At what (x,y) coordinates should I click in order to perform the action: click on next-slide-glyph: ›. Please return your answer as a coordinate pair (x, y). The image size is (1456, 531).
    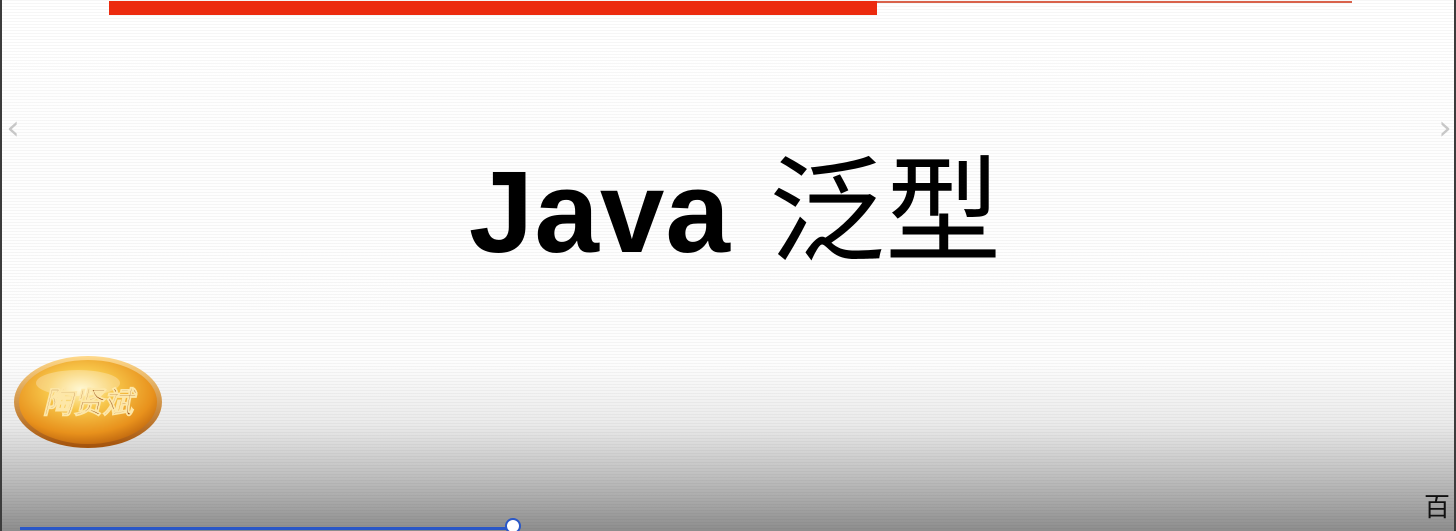
    Looking at the image, I should click on (1445, 128).